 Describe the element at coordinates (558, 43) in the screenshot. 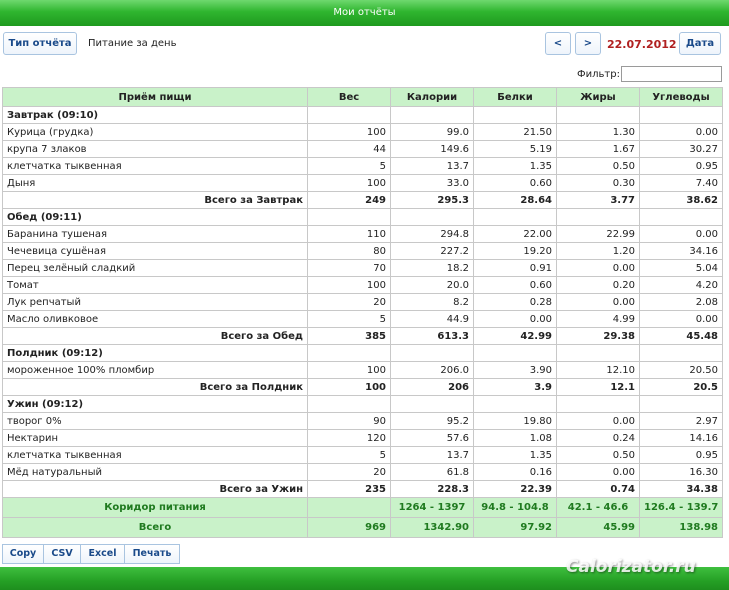

I see `prev-date-button: <` at that location.